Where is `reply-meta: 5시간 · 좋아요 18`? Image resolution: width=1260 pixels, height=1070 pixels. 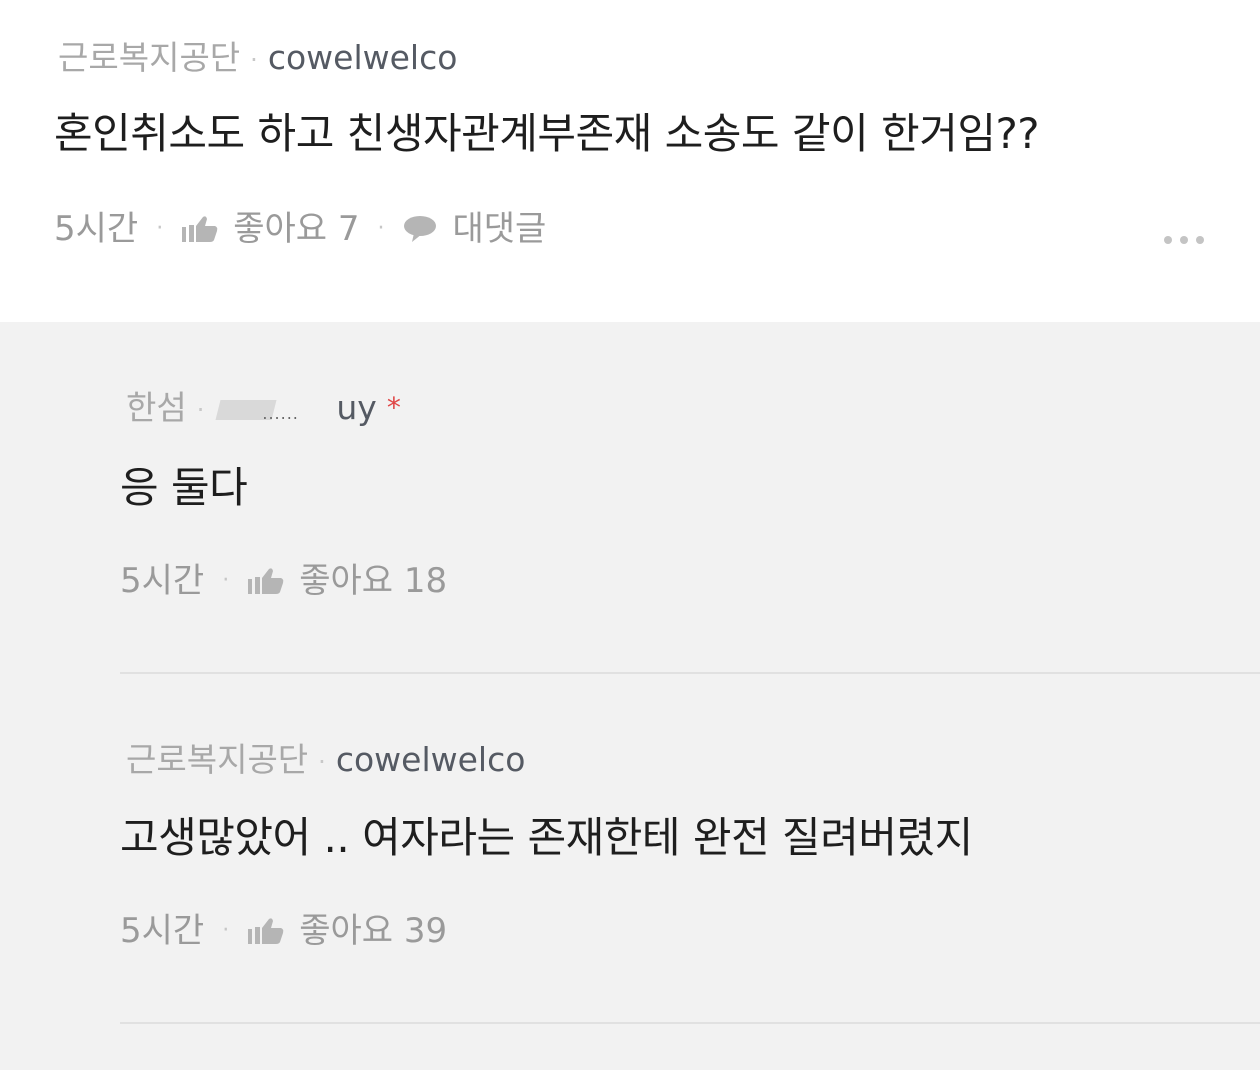 reply-meta: 5시간 · 좋아요 18 is located at coordinates (283, 581).